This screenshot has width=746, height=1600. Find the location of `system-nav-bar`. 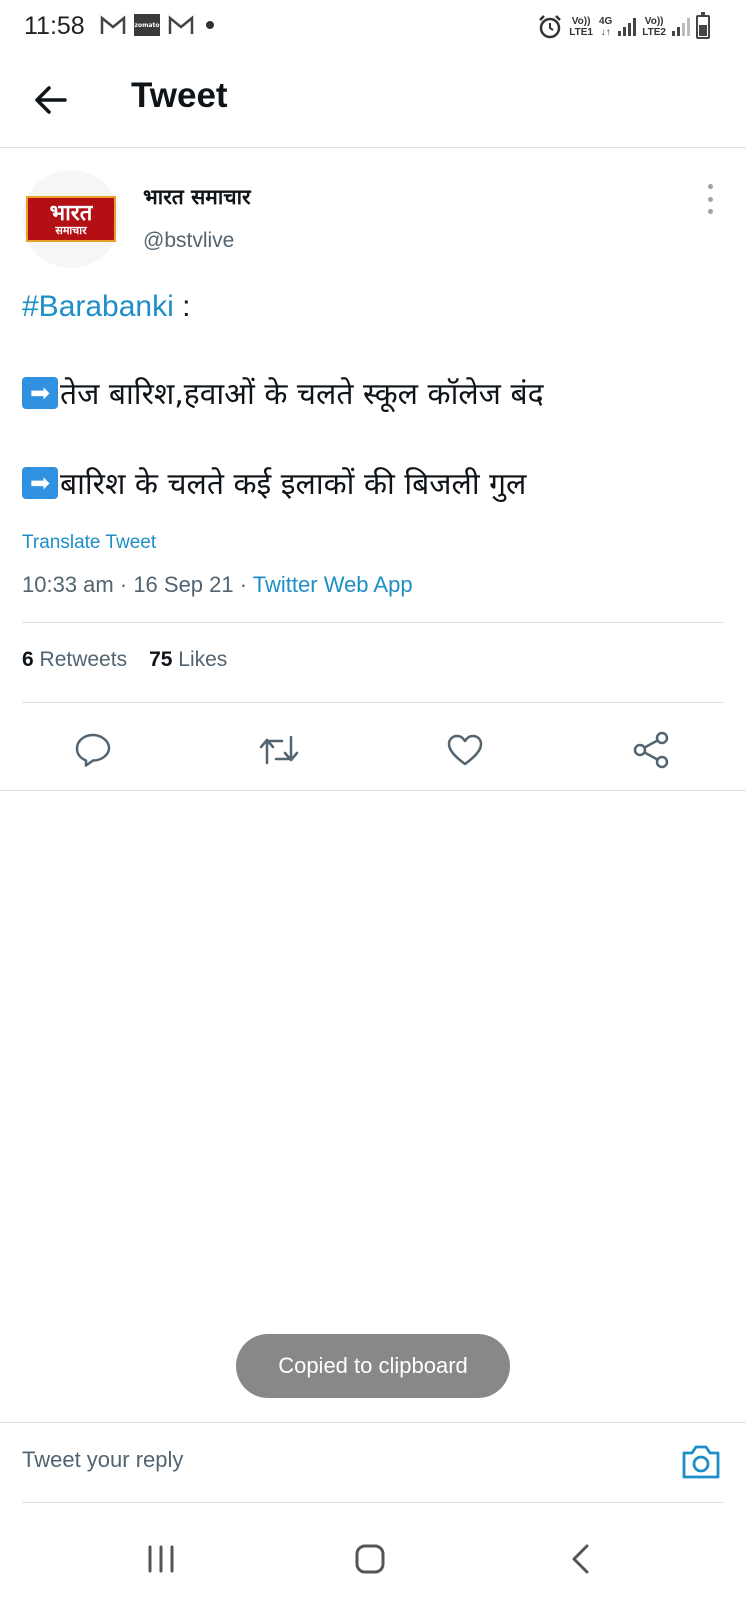

system-nav-bar is located at coordinates (373, 1560).